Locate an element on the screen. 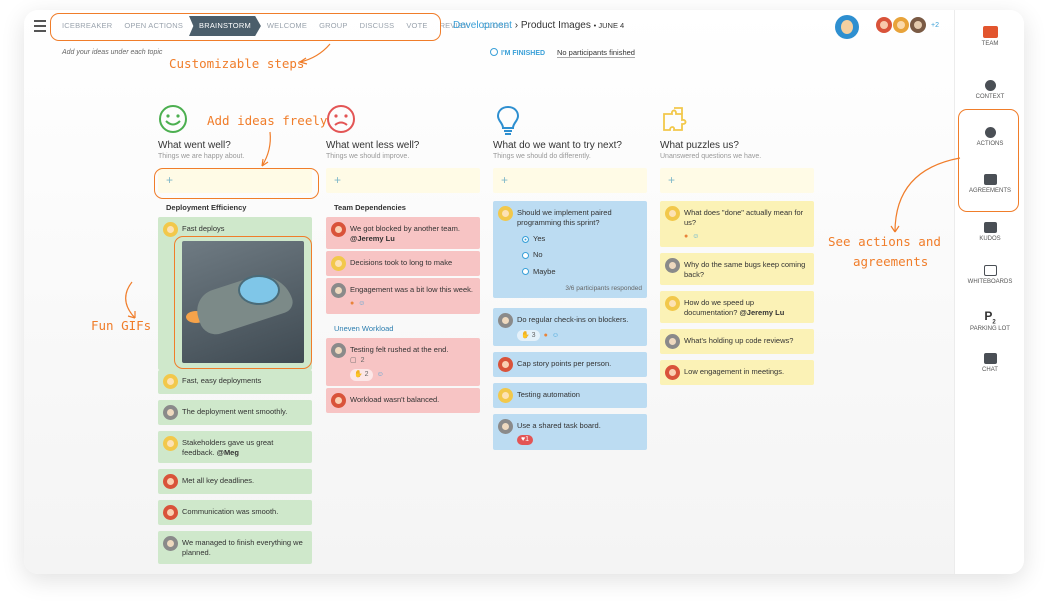  card-text: Workload wasn't balanced. is located at coordinates (395, 399).